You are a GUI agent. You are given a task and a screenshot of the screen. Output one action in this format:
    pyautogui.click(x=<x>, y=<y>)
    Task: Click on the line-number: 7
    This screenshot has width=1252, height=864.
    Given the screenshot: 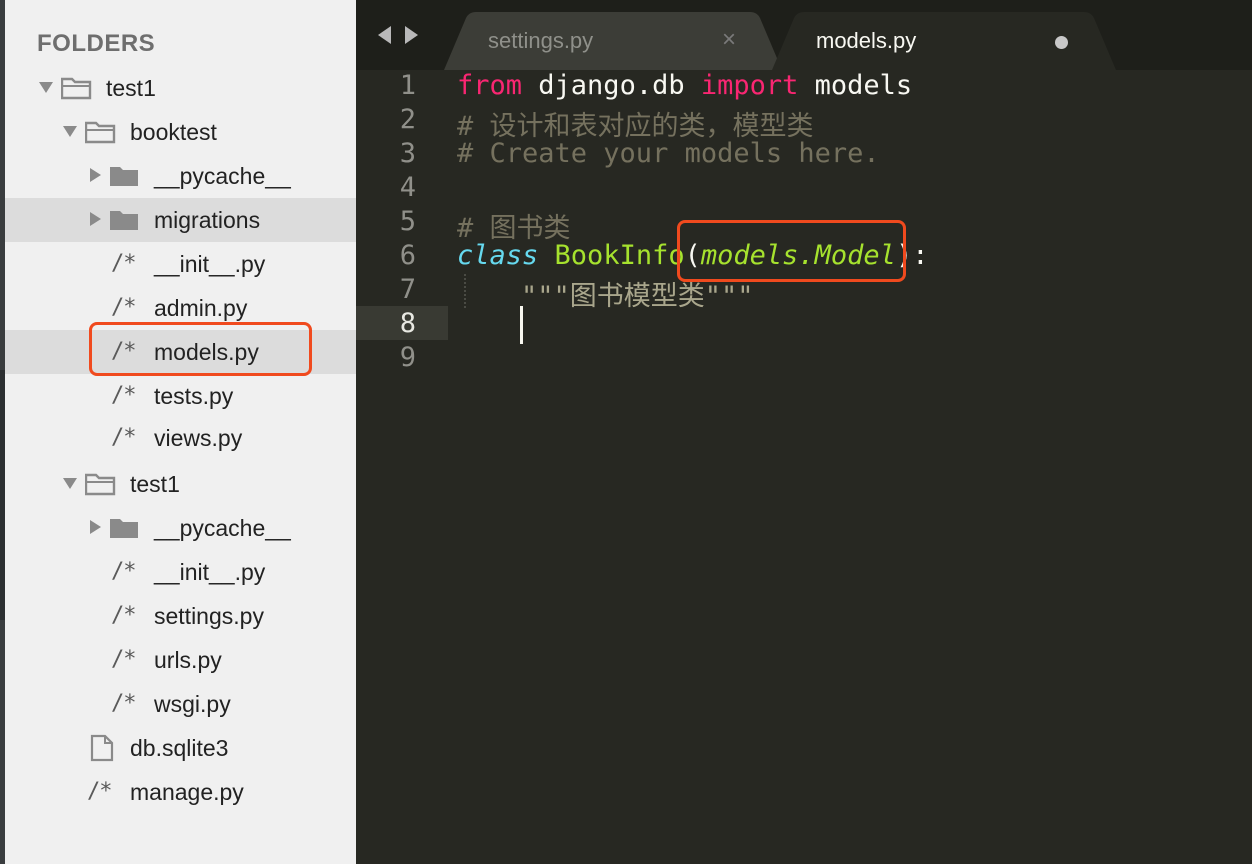 What is the action you would take?
    pyautogui.click(x=407, y=289)
    